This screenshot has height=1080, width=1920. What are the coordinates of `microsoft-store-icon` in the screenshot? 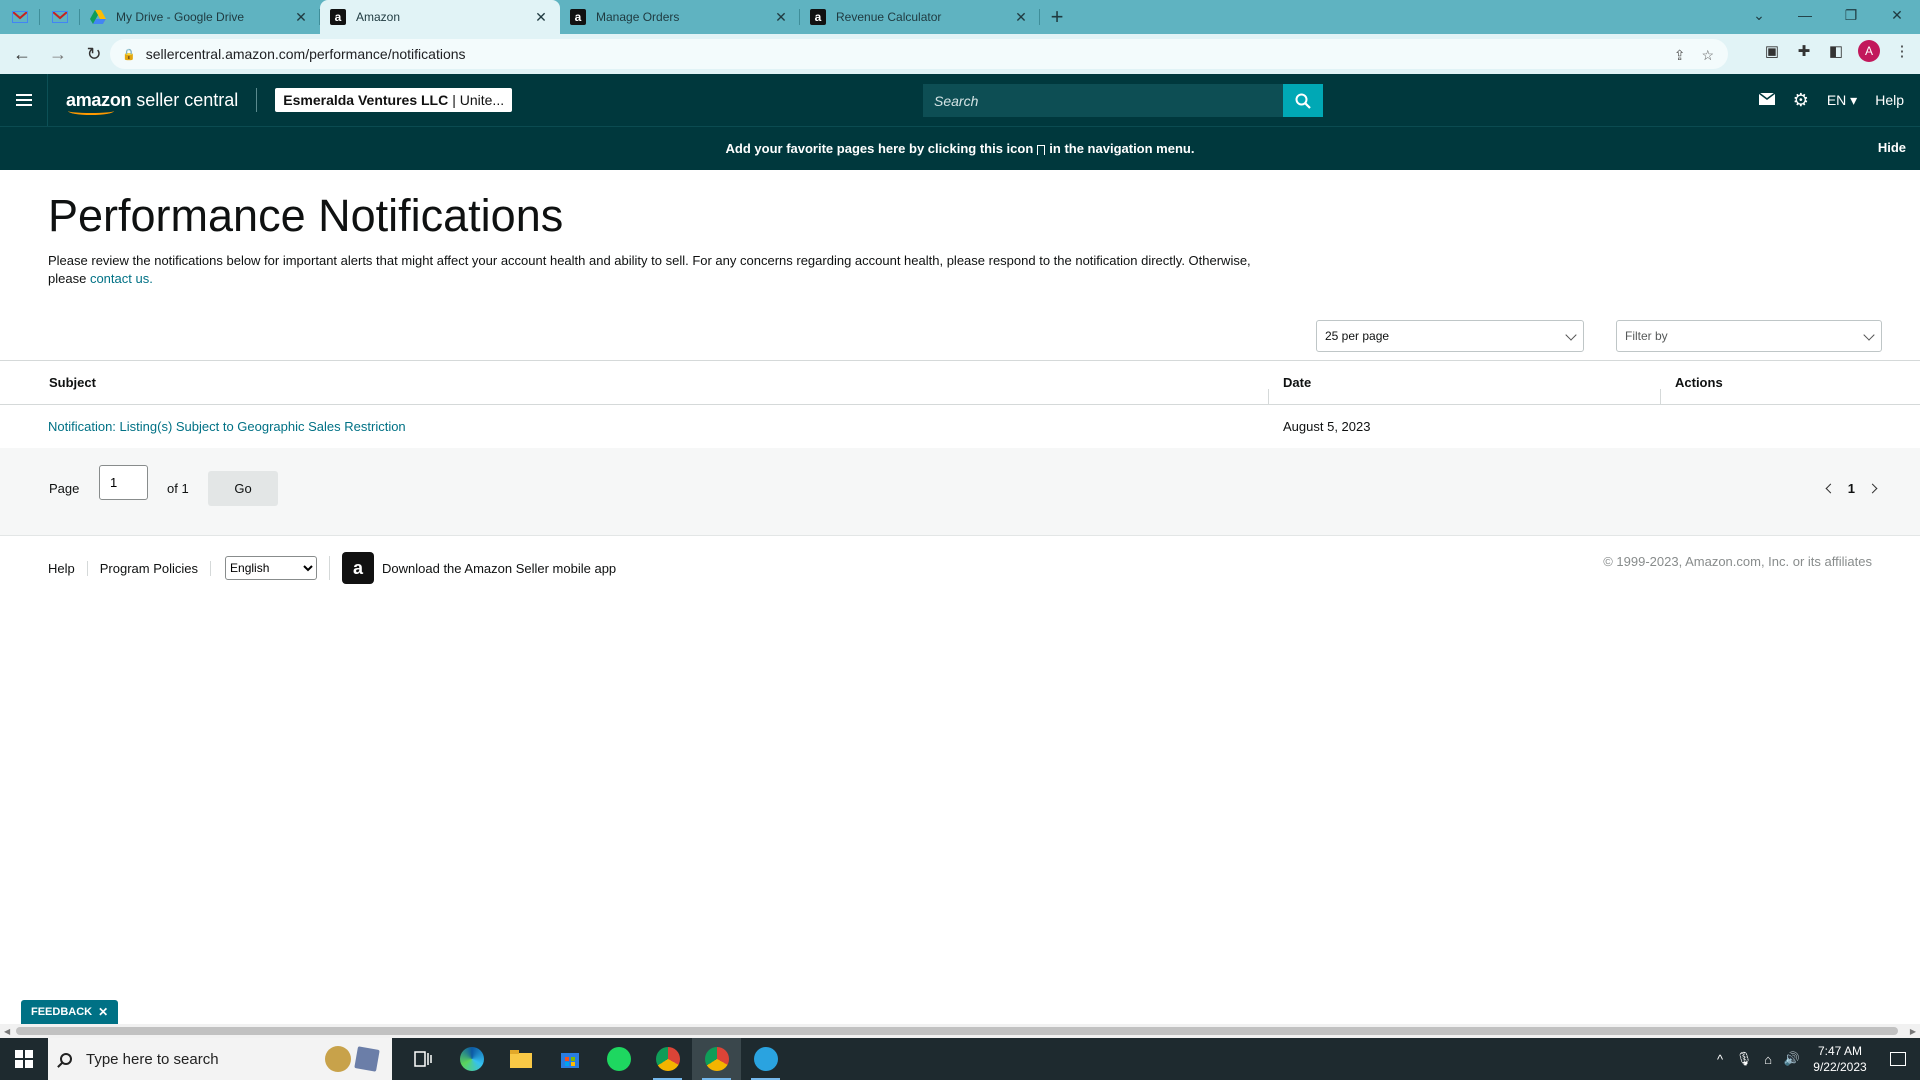 It's located at (569, 1059).